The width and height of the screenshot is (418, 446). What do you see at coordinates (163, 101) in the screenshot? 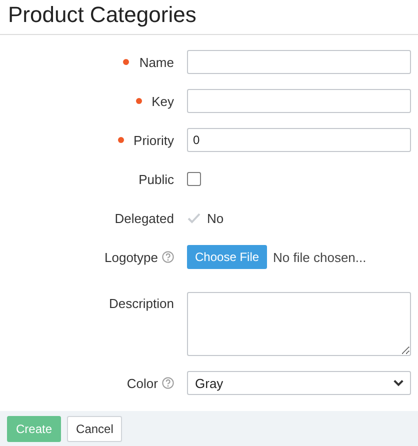
I see `field-label: Key` at bounding box center [163, 101].